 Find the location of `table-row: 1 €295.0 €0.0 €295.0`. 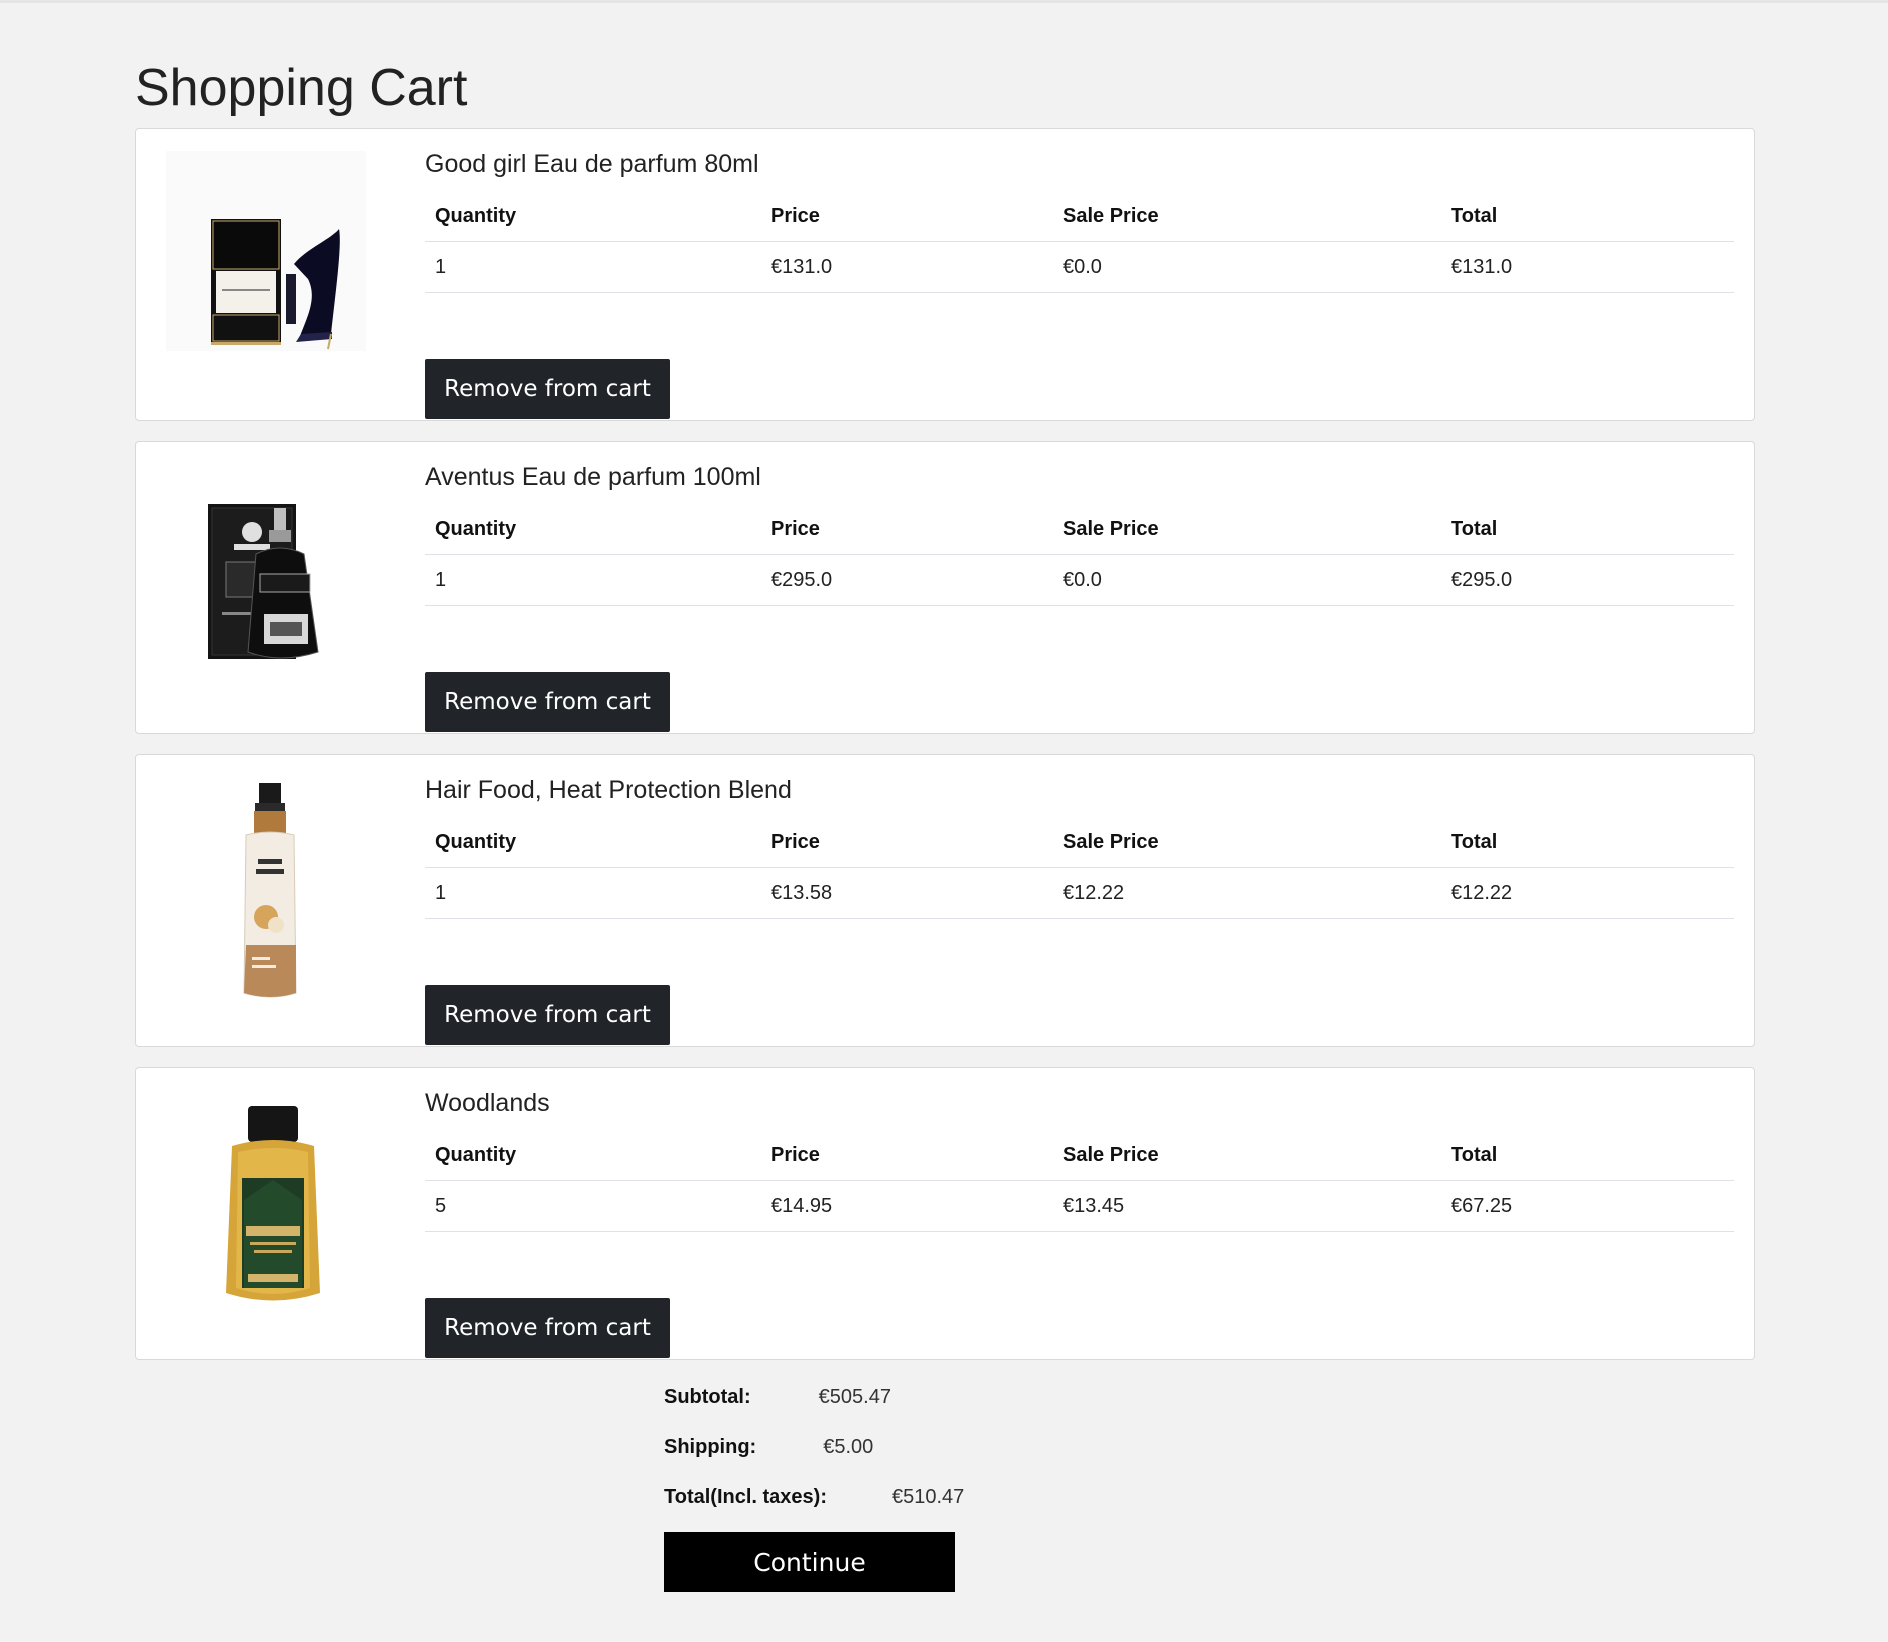

table-row: 1 €295.0 €0.0 €295.0 is located at coordinates (1079, 580).